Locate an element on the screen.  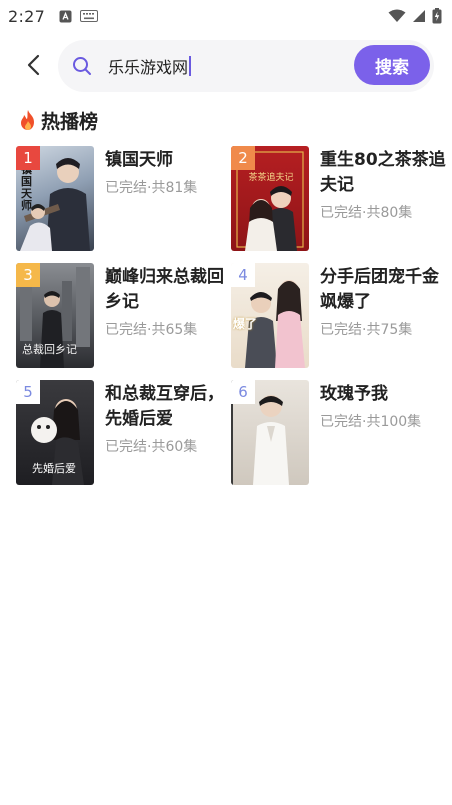
cover-caption: 茶茶追夫记 is located at coordinates (271, 178).